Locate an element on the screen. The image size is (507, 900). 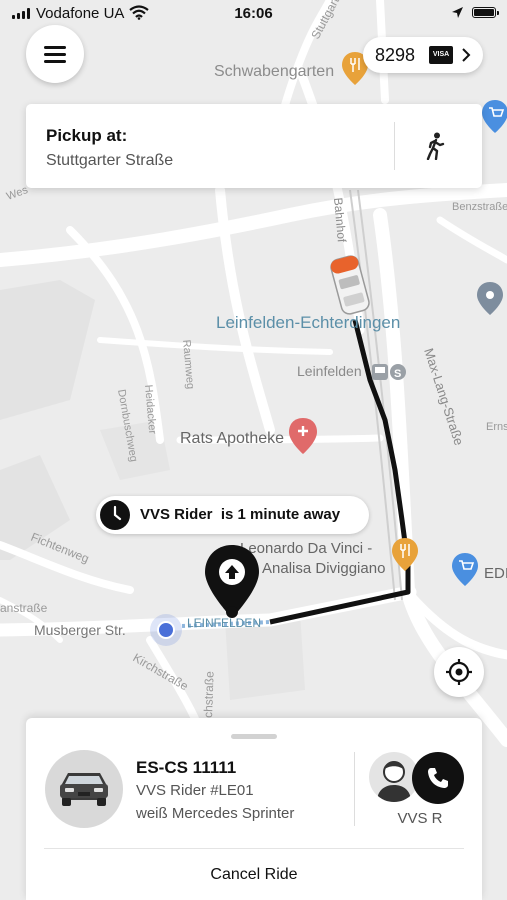
map-label-musberger-str: Musberger Str. is located at coordinates (80, 630).